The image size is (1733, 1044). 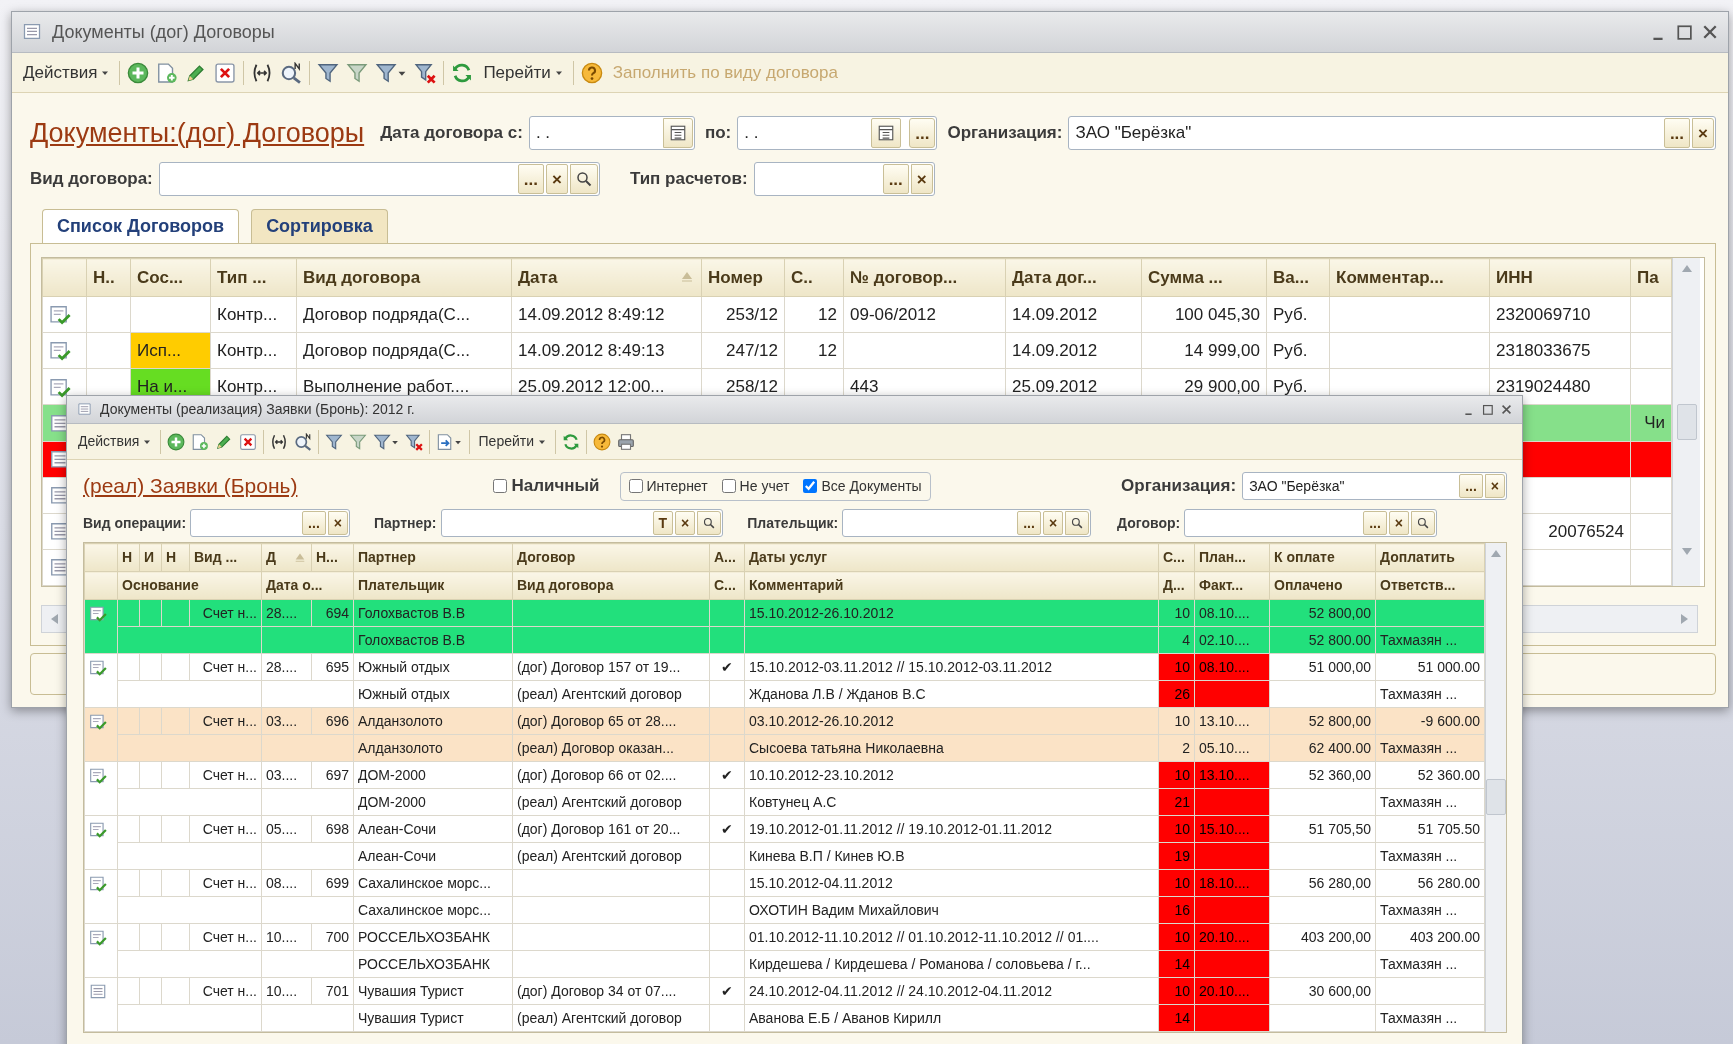 What do you see at coordinates (225, 72) in the screenshot?
I see `delete-icon` at bounding box center [225, 72].